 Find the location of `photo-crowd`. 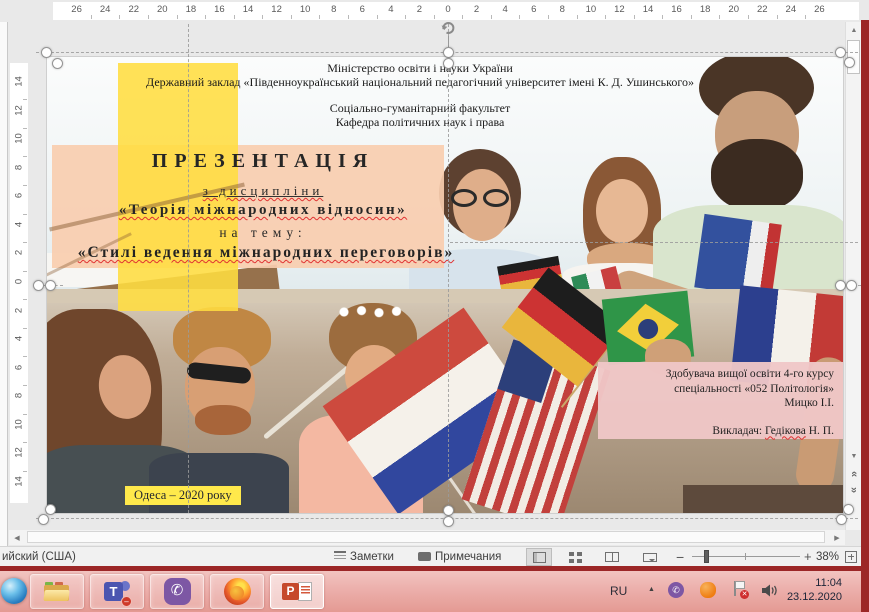

photo-crowd is located at coordinates (763, 499).